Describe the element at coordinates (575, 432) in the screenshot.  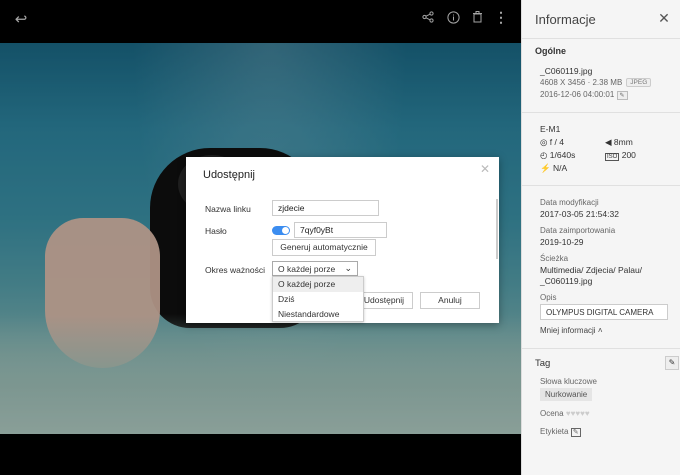
I see `edit-label-icon: ✎` at that location.